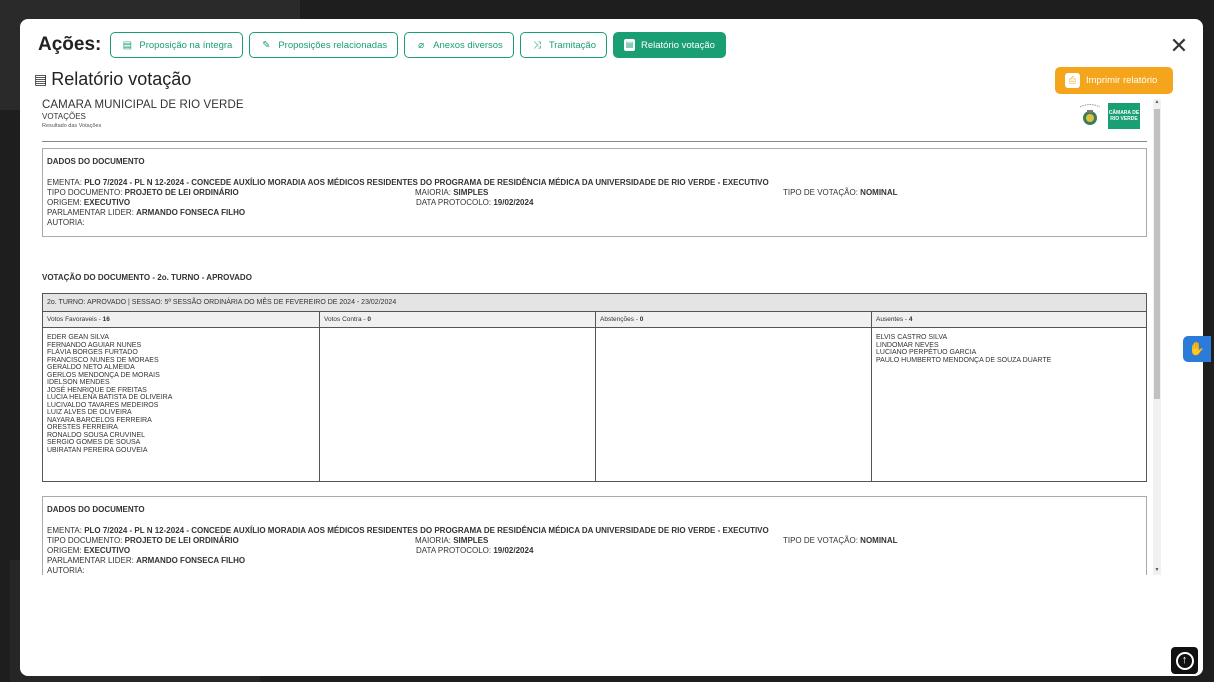  Describe the element at coordinates (64, 116) in the screenshot. I see `report-section: VOTAÇÕES` at that location.